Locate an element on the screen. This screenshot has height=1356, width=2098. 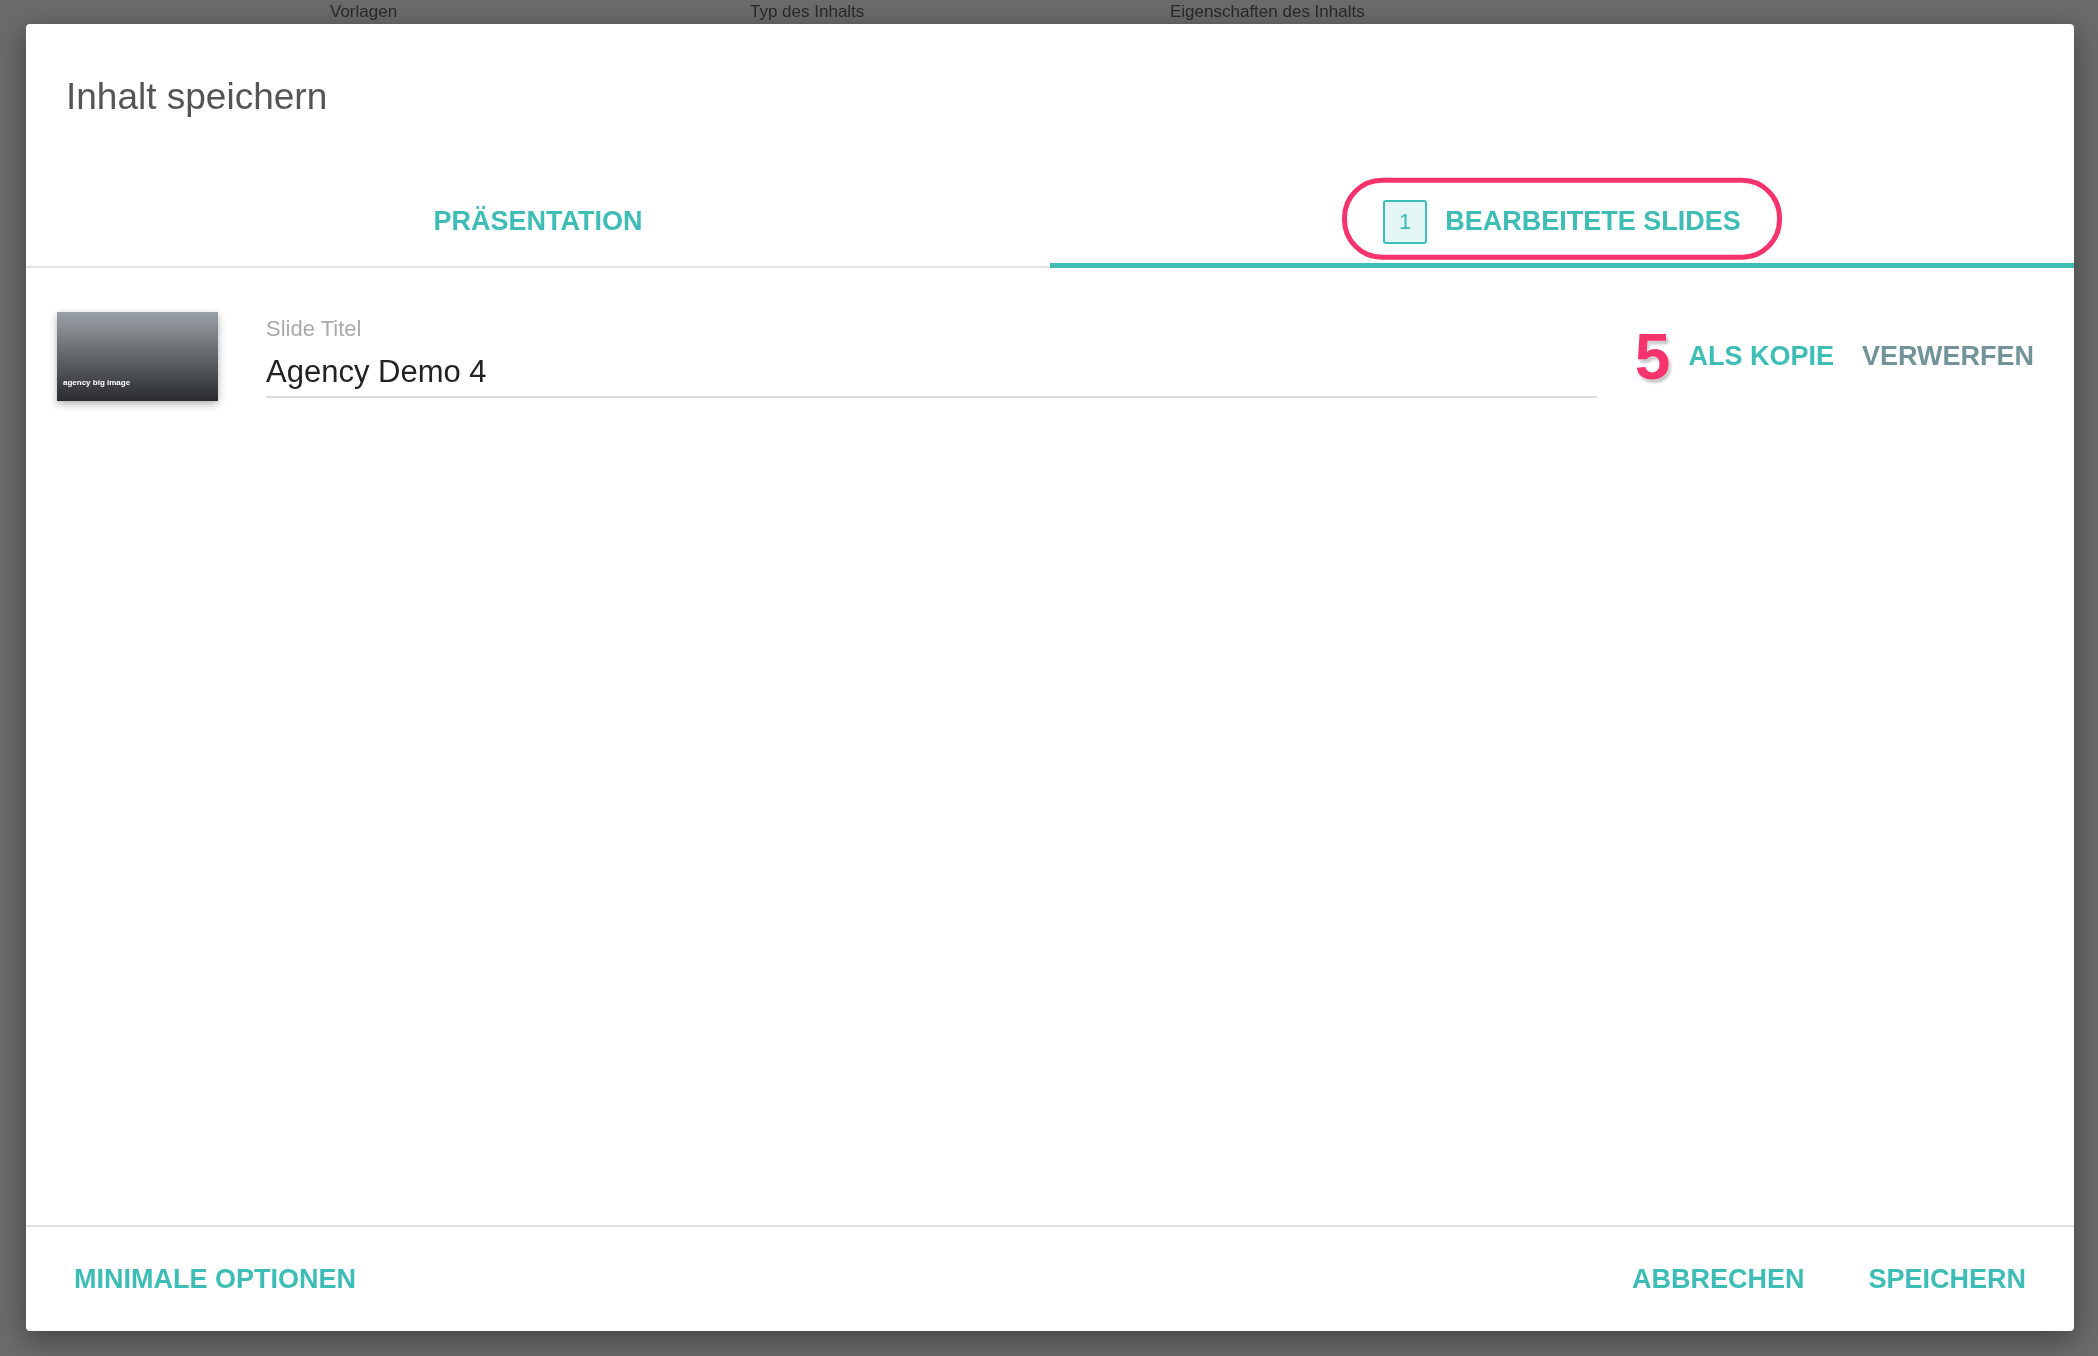
tab-label: PRÄSENTATION is located at coordinates (538, 221).